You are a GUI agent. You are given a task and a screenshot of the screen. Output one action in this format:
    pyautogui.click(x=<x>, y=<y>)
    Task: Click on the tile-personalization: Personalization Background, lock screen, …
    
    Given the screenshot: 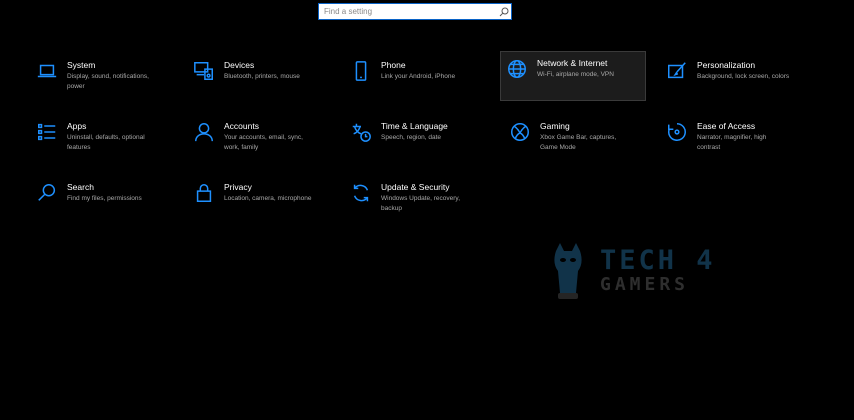 What is the action you would take?
    pyautogui.click(x=733, y=78)
    